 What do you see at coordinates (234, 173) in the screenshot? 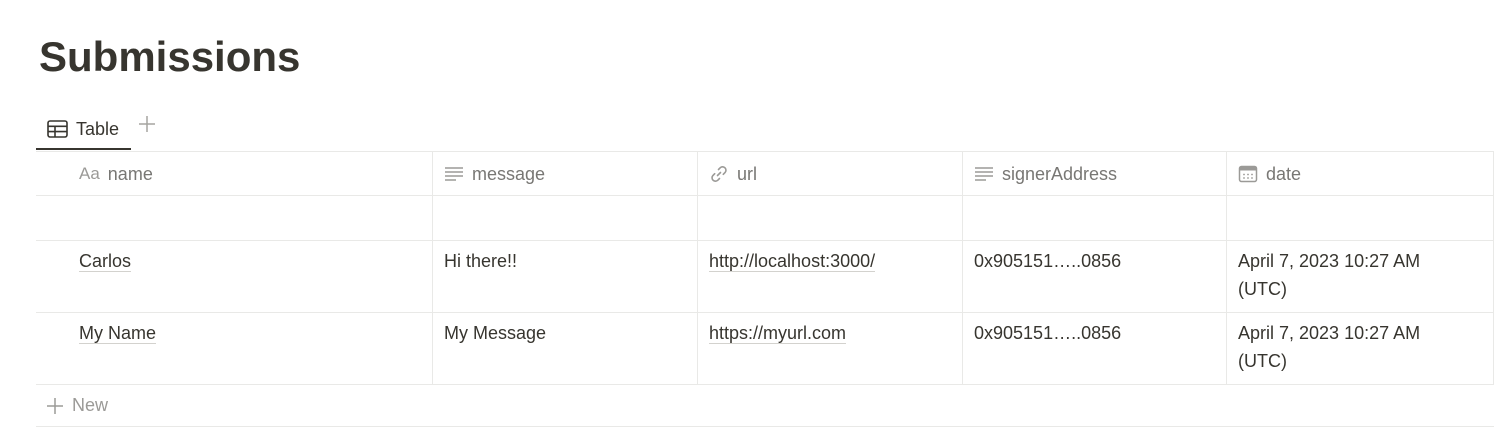
I see `column-header-name: Aa name` at bounding box center [234, 173].